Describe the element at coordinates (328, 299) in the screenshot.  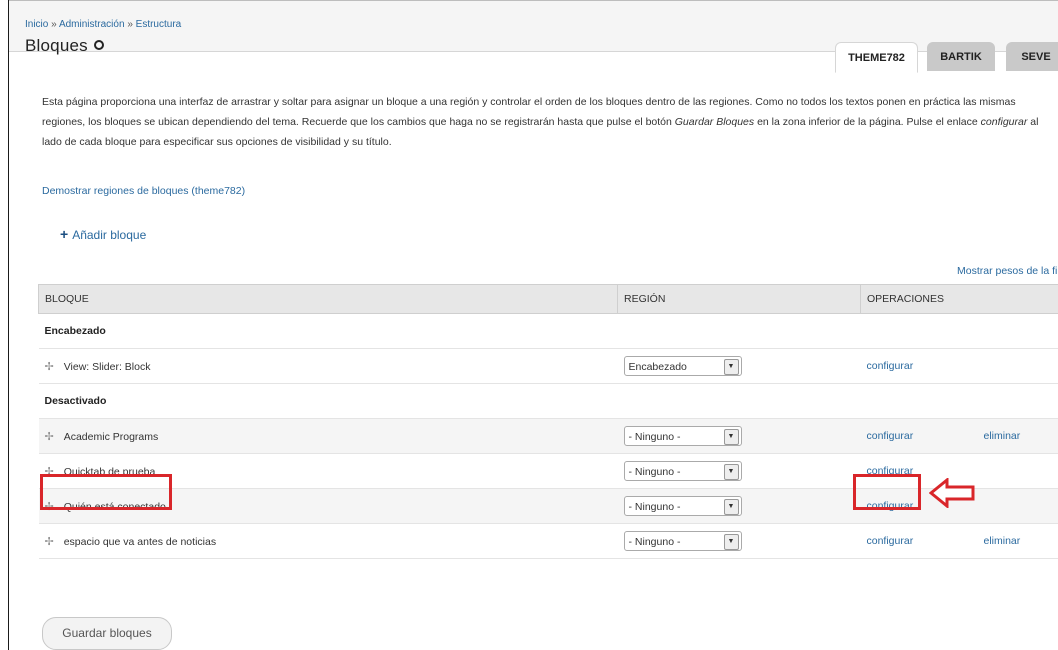
I see `column-header-block: BLOQUE` at that location.